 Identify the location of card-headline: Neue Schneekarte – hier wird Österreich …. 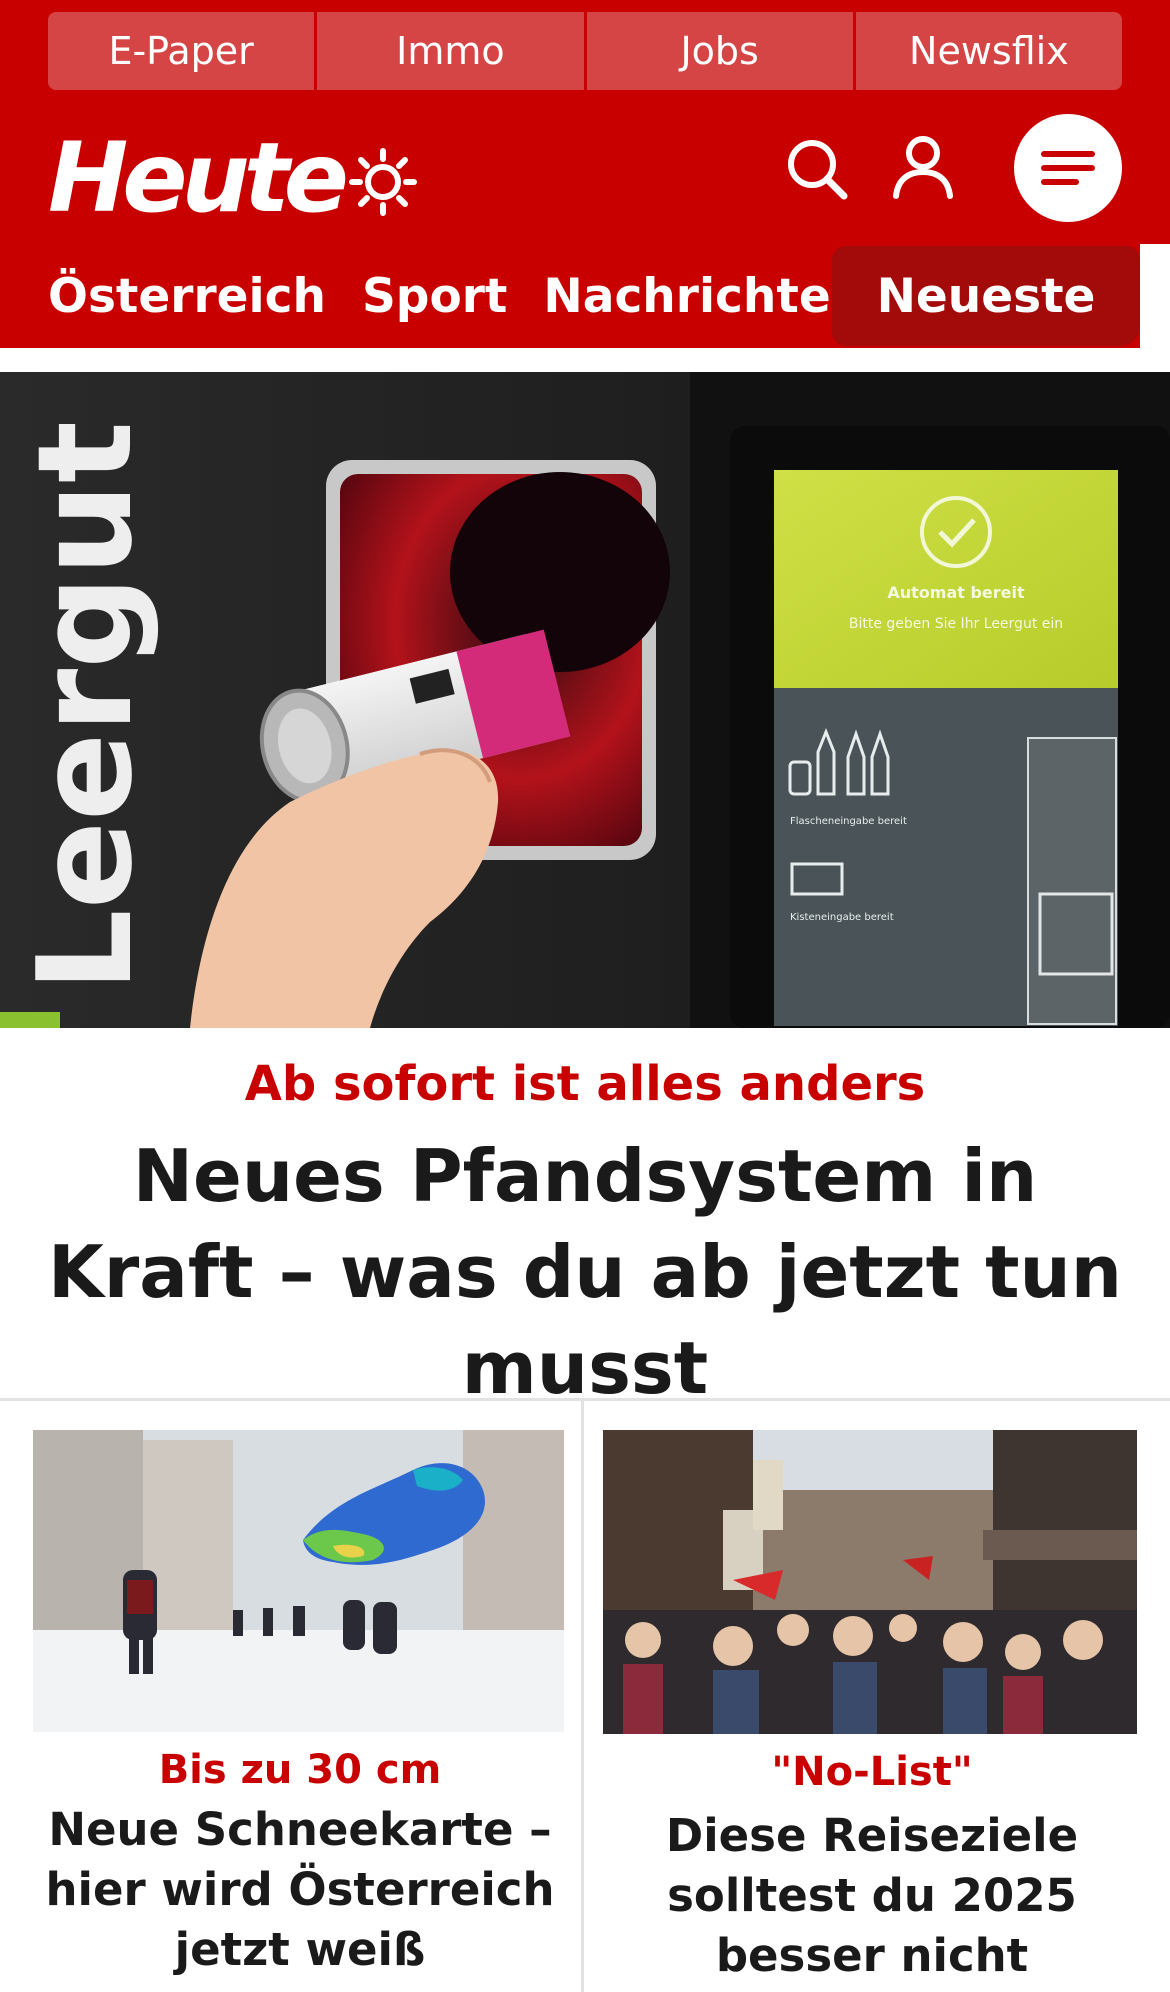
(300, 1890).